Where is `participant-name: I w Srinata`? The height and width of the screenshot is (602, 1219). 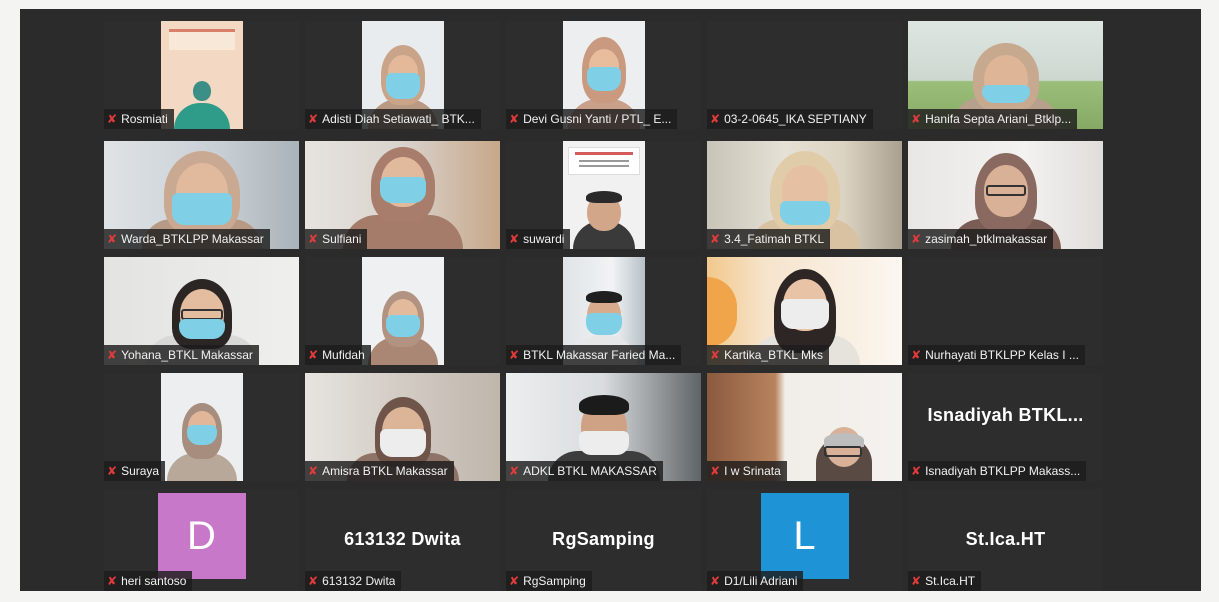 participant-name: I w Srinata is located at coordinates (752, 471).